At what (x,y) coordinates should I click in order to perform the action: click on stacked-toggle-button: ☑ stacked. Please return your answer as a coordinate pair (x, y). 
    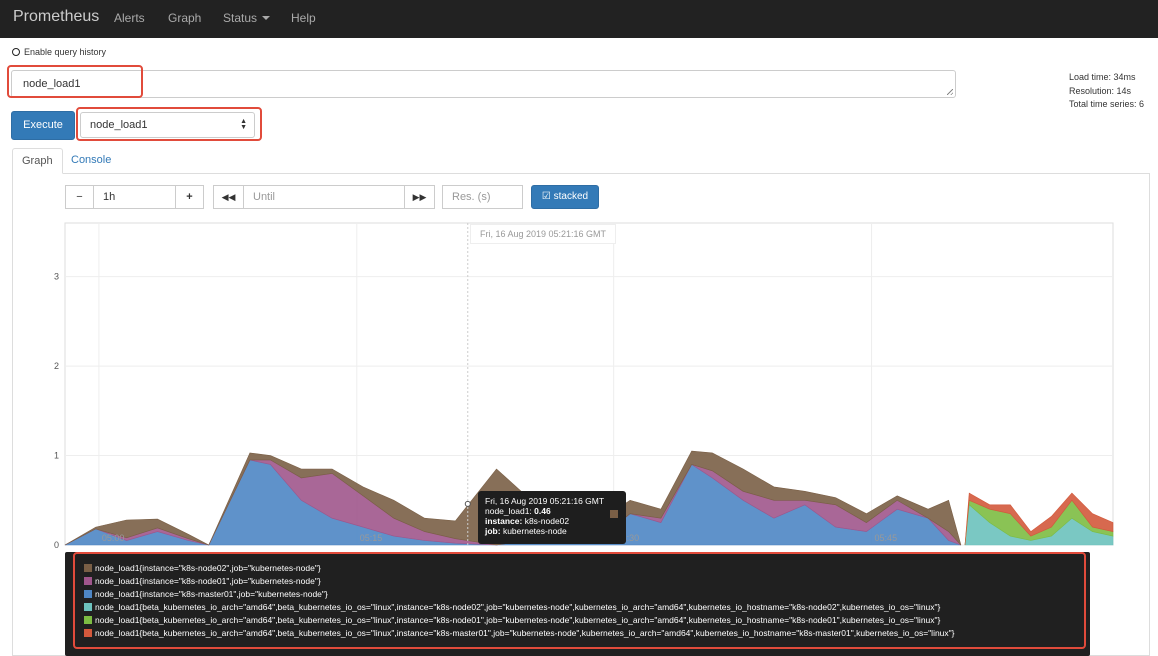
    Looking at the image, I should click on (565, 197).